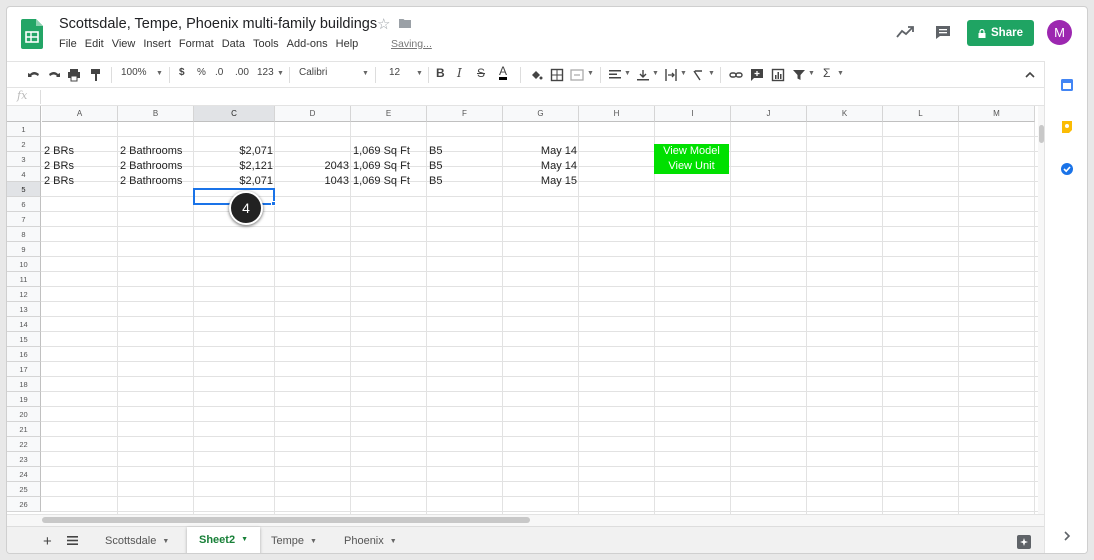 The height and width of the screenshot is (560, 1094). What do you see at coordinates (389, 181) in the screenshot?
I see `cell-e4: 1,069 Sq Ft` at bounding box center [389, 181].